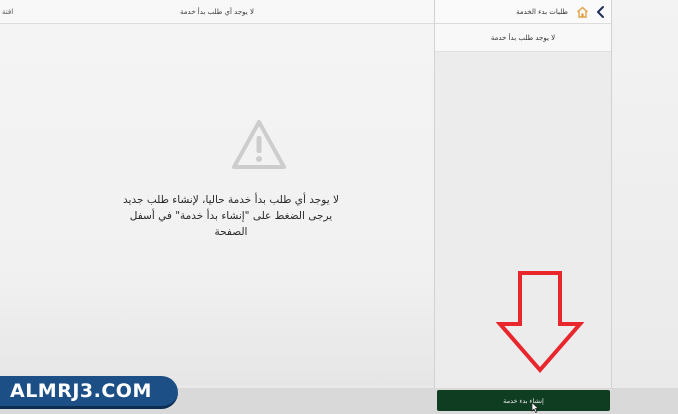 Image resolution: width=678 pixels, height=414 pixels. I want to click on sidebar-title: طلبات بدء الخدمة, so click(542, 11).